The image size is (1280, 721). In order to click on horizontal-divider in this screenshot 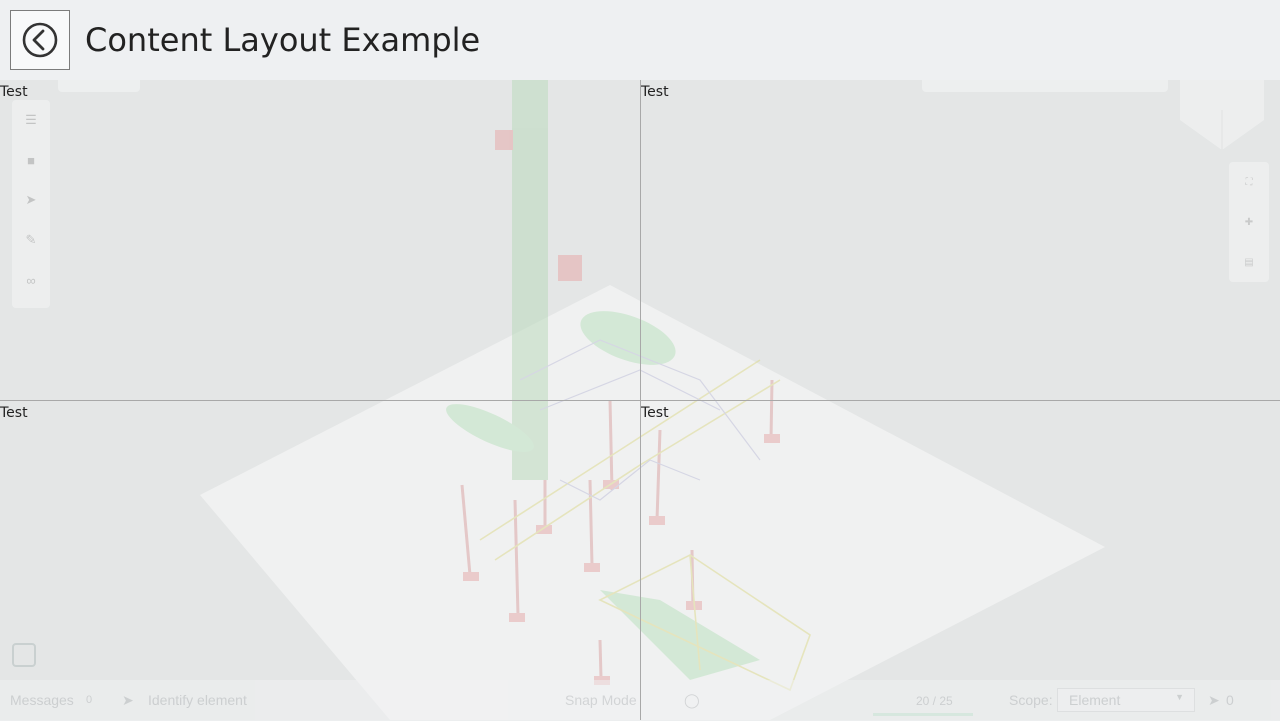, I will do `click(640, 400)`.